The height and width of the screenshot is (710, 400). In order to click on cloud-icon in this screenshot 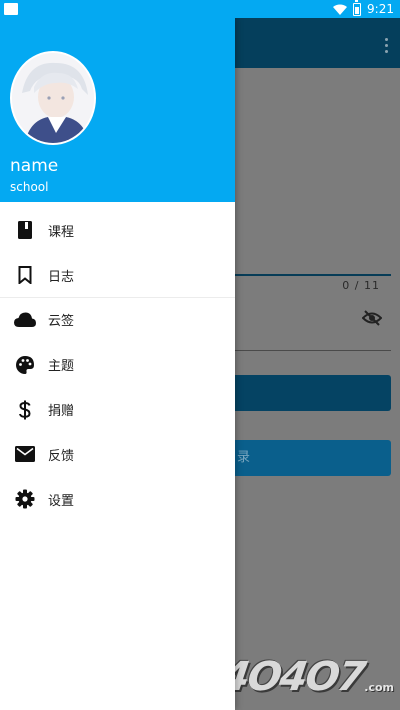, I will do `click(25, 320)`.